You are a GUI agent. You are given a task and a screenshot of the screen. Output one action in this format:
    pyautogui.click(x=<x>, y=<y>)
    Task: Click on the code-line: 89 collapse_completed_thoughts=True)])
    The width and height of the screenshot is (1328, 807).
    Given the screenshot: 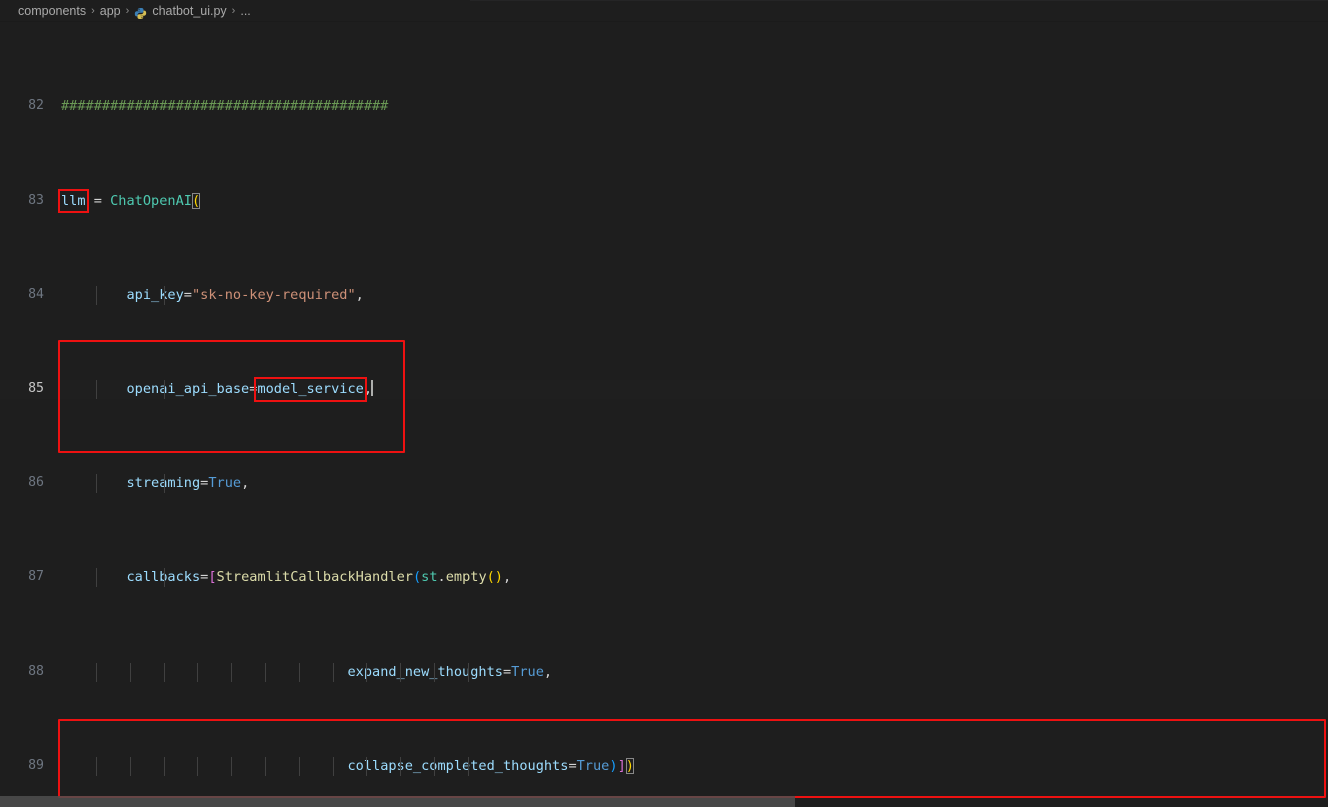 What is the action you would take?
    pyautogui.click(x=664, y=766)
    